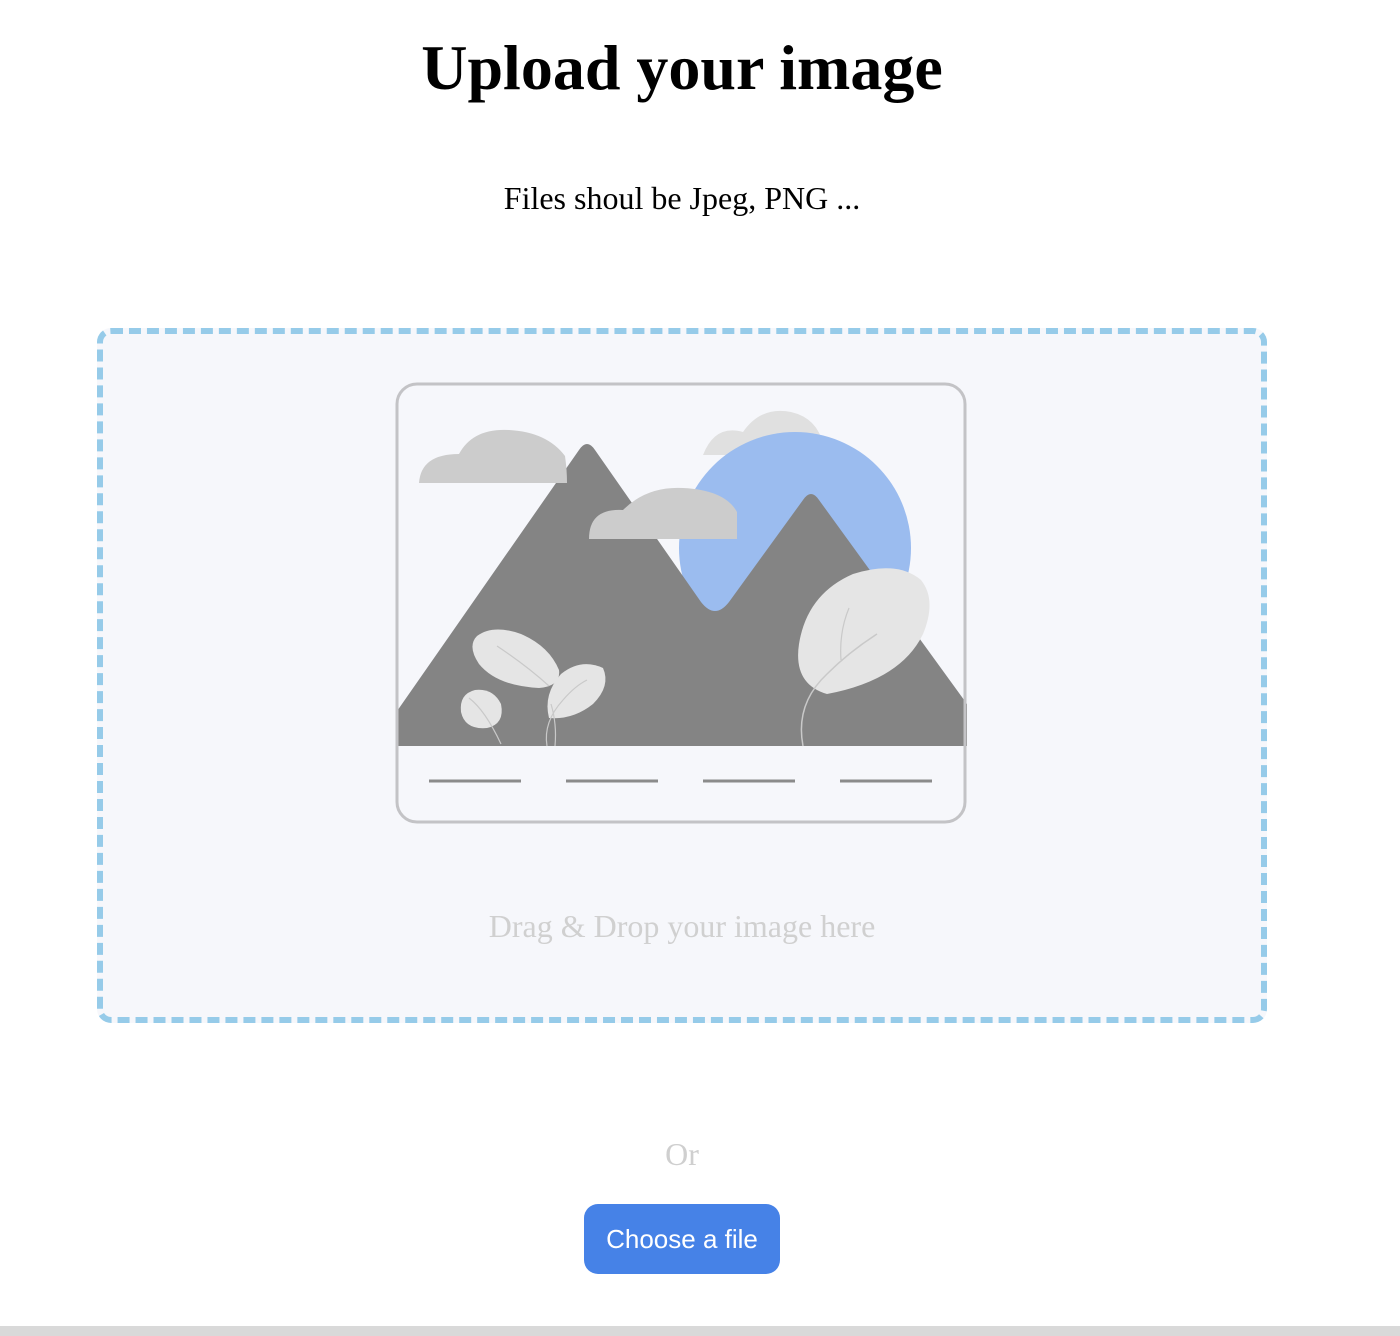 This screenshot has width=1400, height=1336. I want to click on drop-hint: Drag & Drop your image here, so click(682, 926).